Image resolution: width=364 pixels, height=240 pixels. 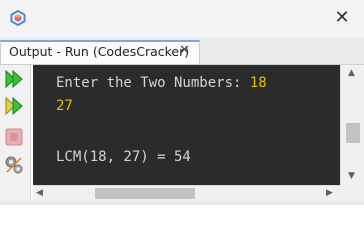 What do you see at coordinates (64, 106) in the screenshot?
I see `user-input-second: 27` at bounding box center [64, 106].